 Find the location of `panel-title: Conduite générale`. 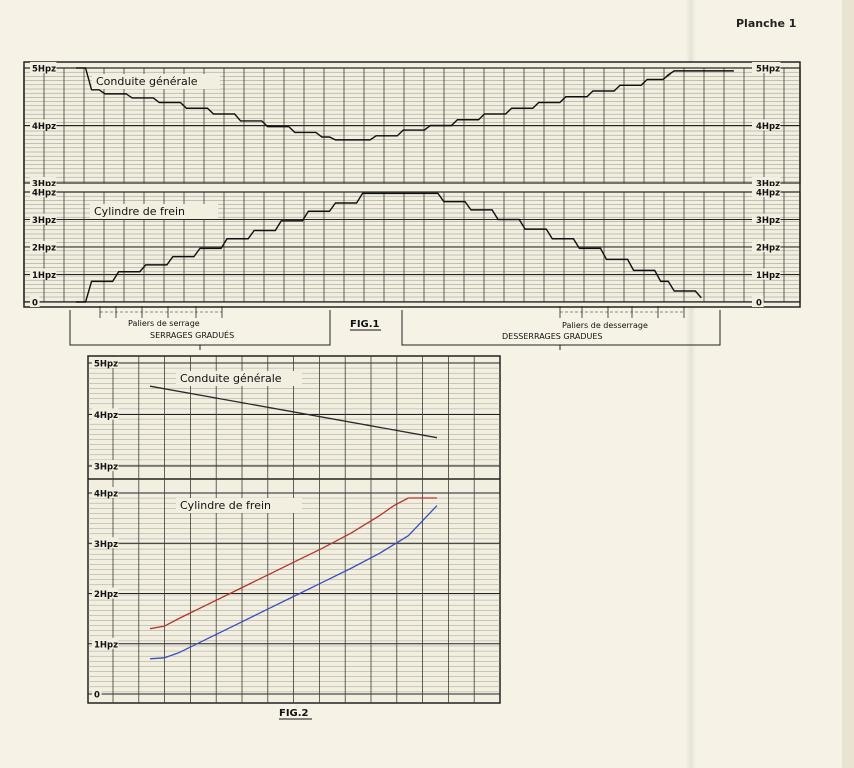

panel-title: Conduite générale is located at coordinates (231, 378).